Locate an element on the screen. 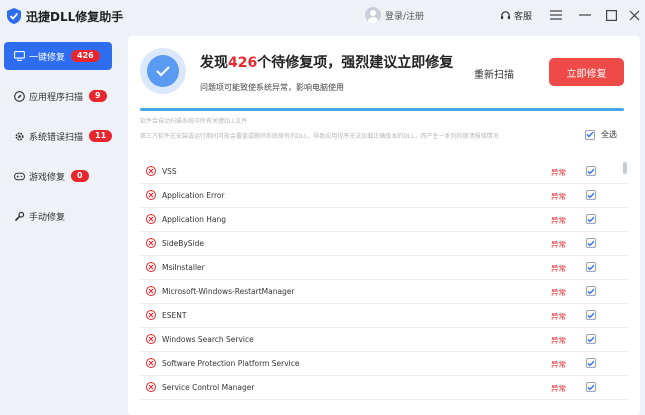 Image resolution: width=645 pixels, height=415 pixels. support-button: 客服 is located at coordinates (516, 15).